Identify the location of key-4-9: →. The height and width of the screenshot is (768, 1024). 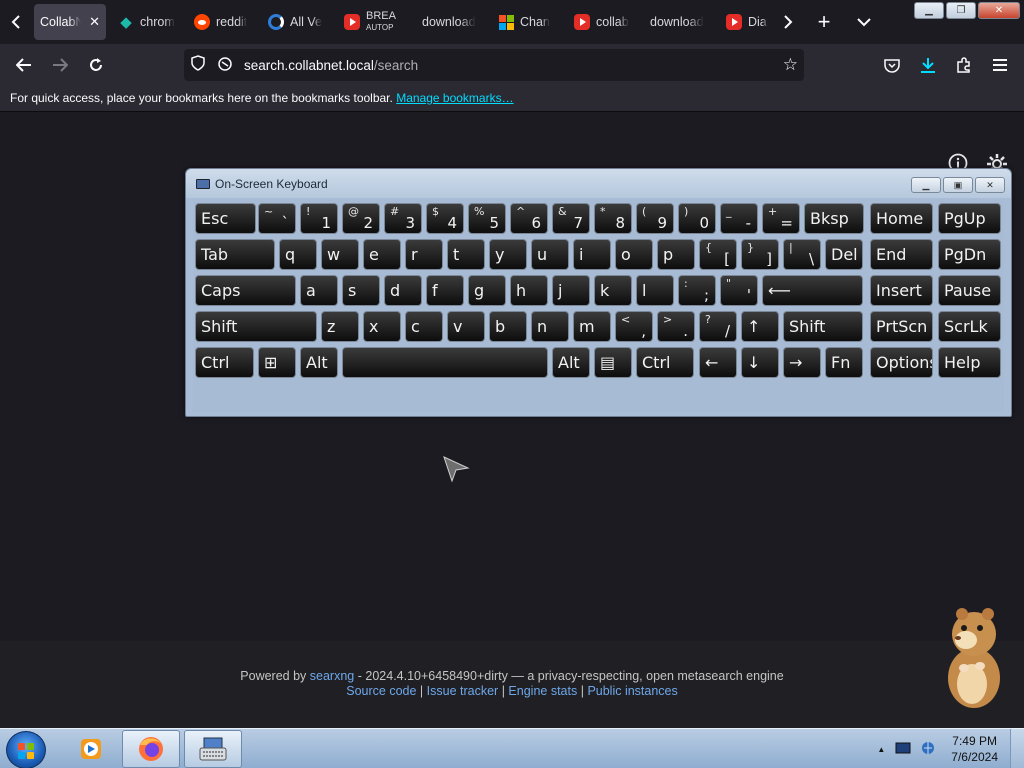
(802, 362).